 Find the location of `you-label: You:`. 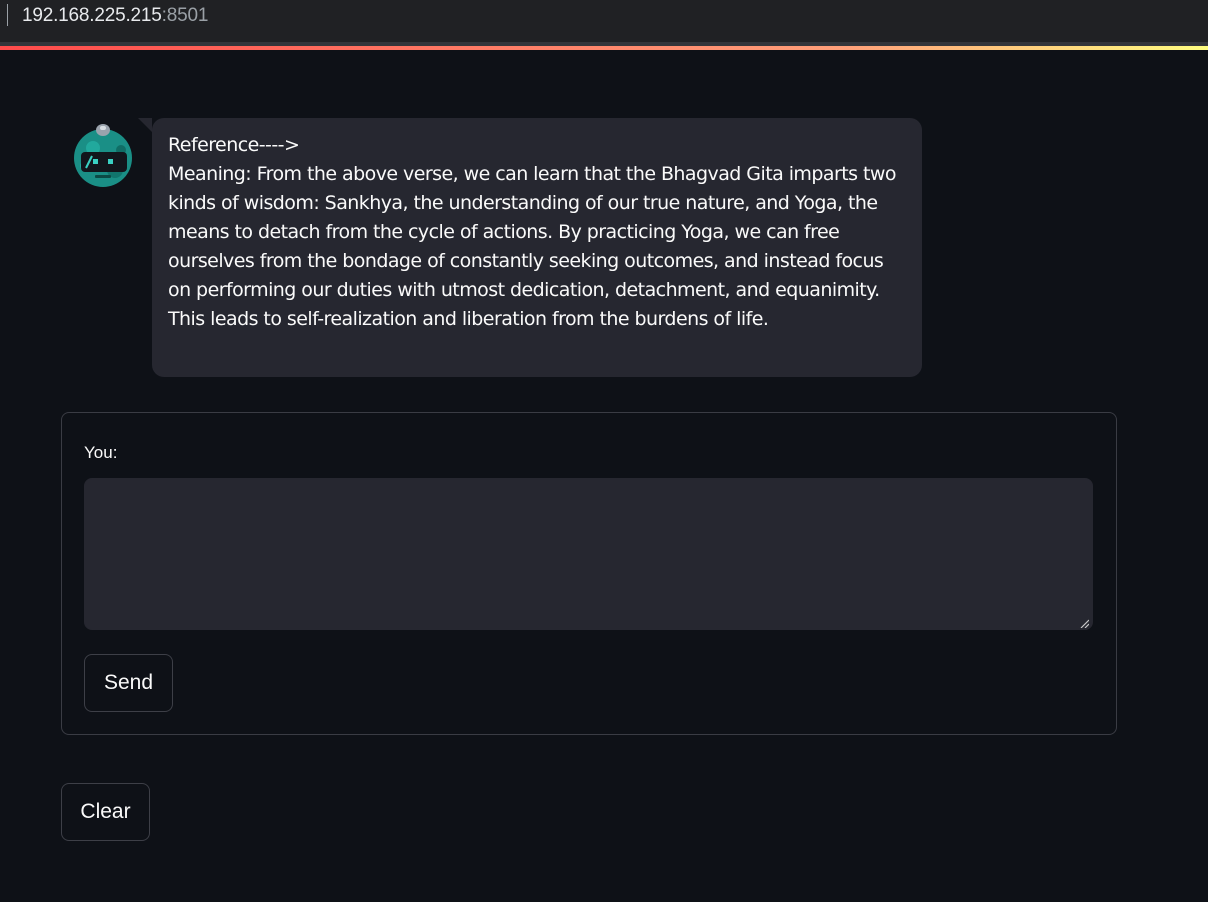

you-label: You: is located at coordinates (101, 452).